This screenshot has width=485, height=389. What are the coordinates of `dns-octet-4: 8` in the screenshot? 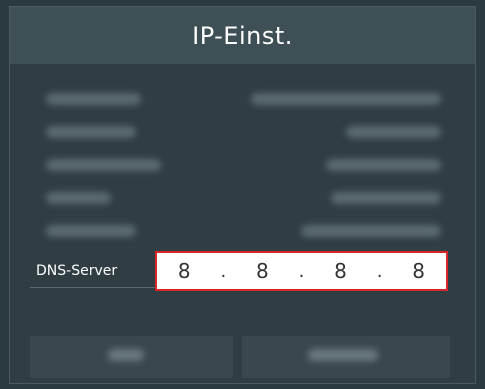 It's located at (419, 271).